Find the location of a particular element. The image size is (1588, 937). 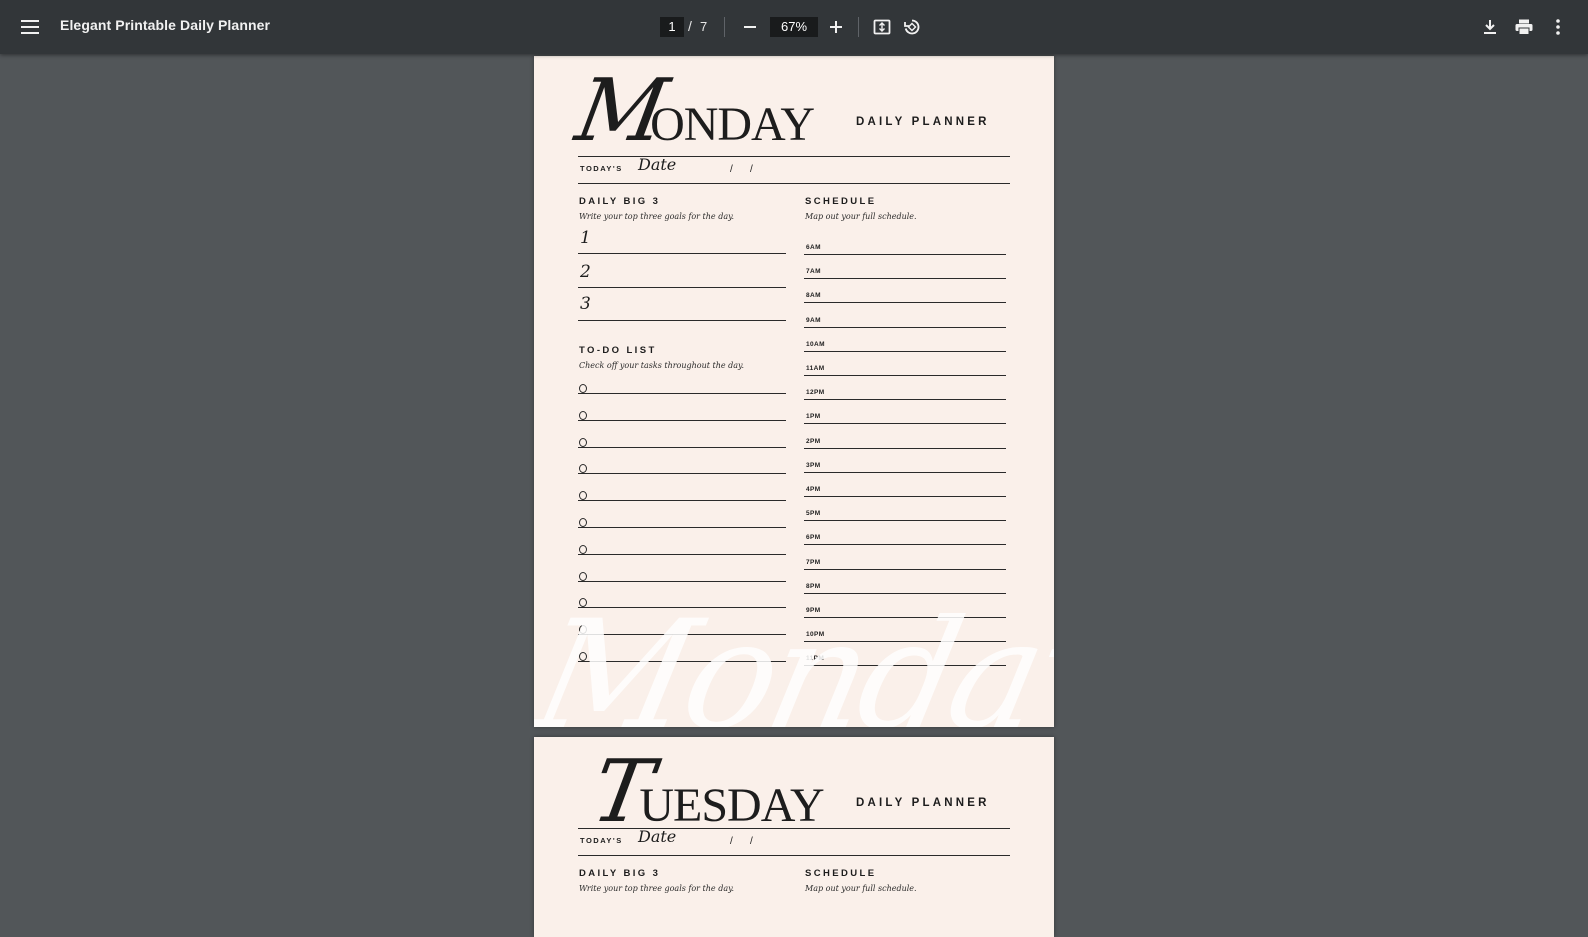

goal-number: 1 is located at coordinates (585, 238).